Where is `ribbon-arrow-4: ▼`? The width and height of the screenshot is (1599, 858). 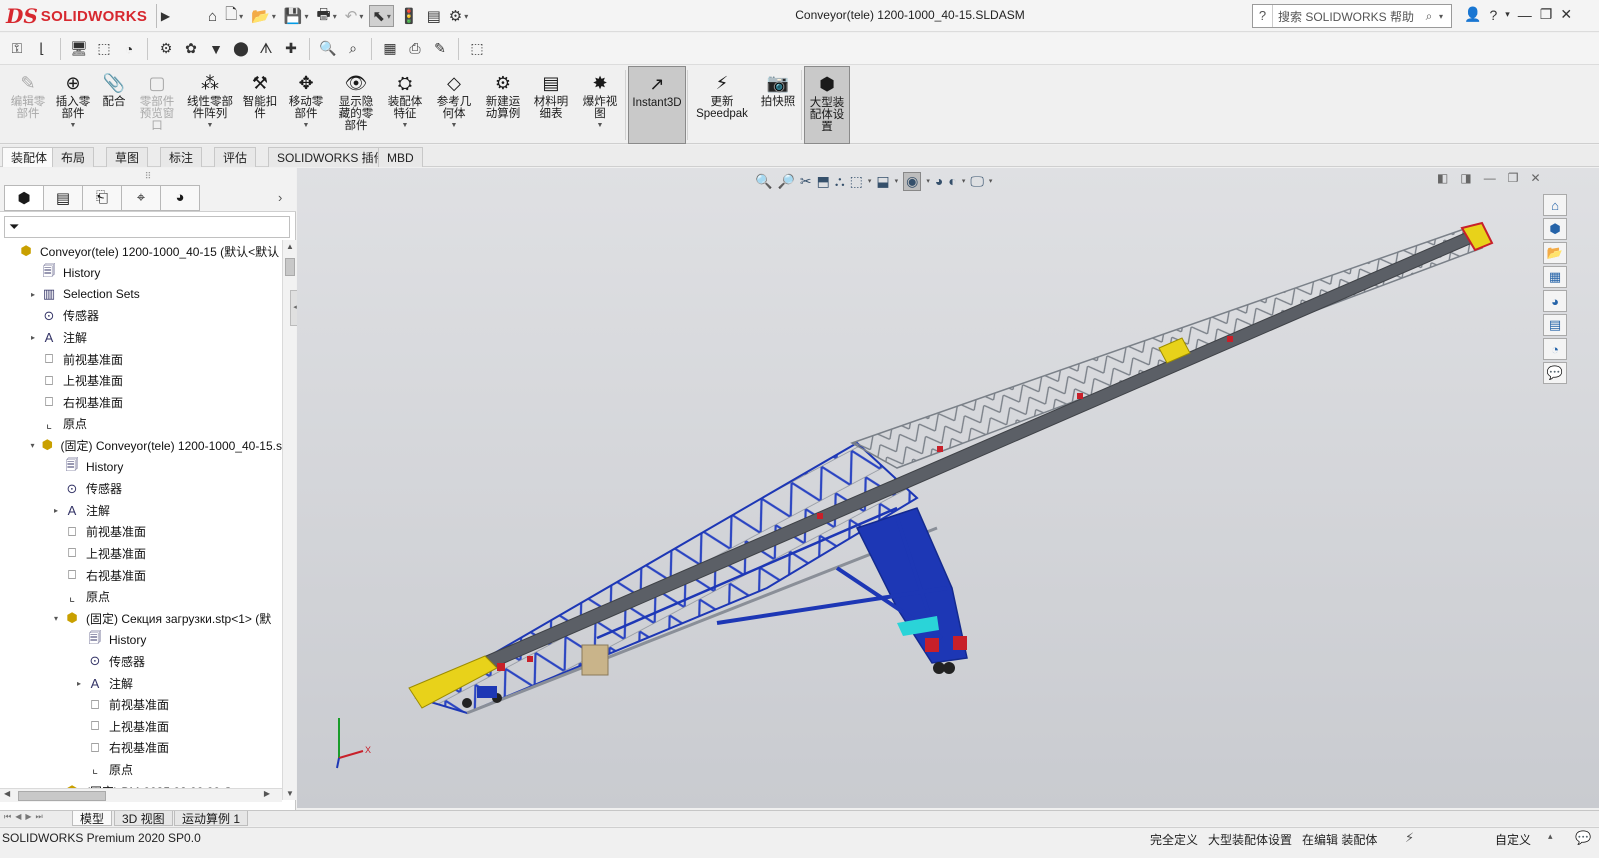 ribbon-arrow-4: ▼ is located at coordinates (210, 125).